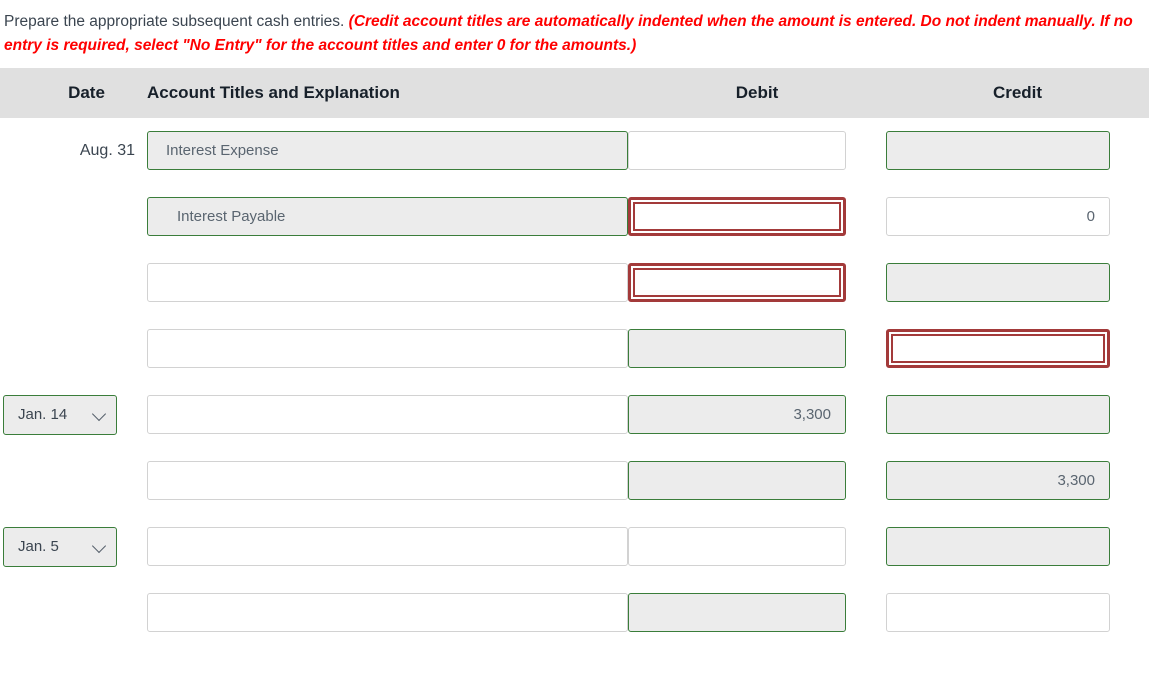 This screenshot has width=1149, height=675. I want to click on date-label: Aug. 31, so click(107, 150).